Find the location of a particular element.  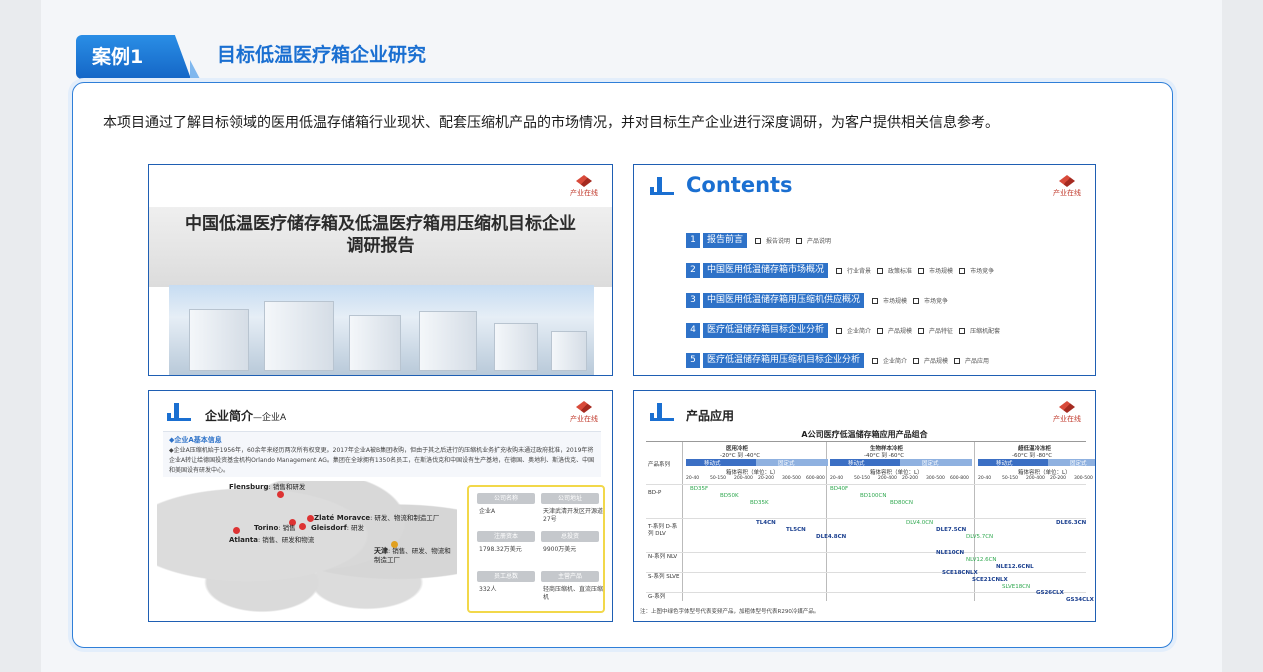

volume-tick: 300-500 is located at coordinates (1083, 478).